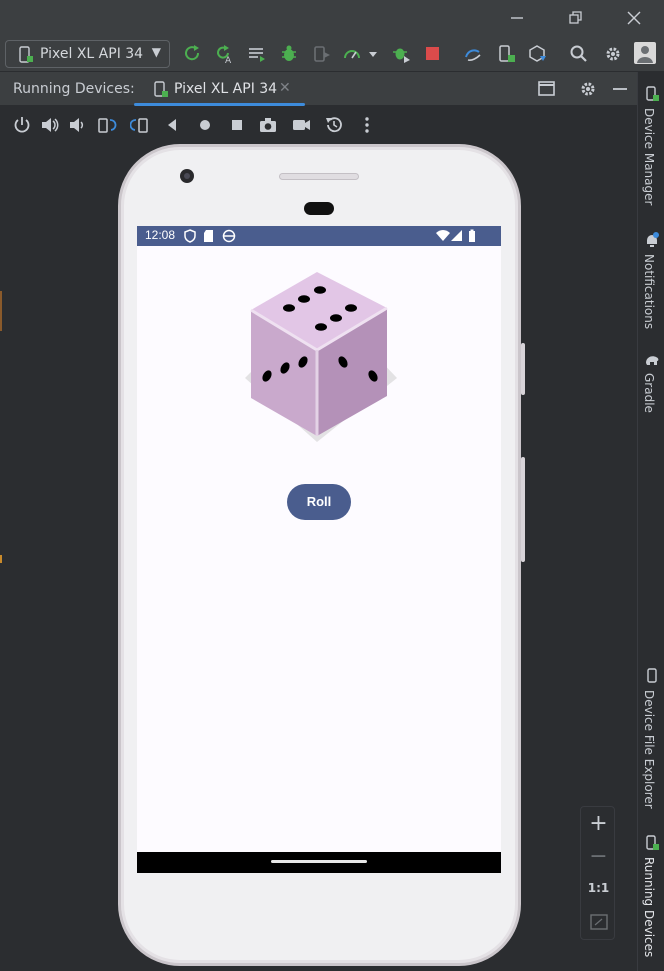 The image size is (664, 971). I want to click on tab-pixel-xl-api-34: Pixel XL API 34 ✕, so click(219, 89).